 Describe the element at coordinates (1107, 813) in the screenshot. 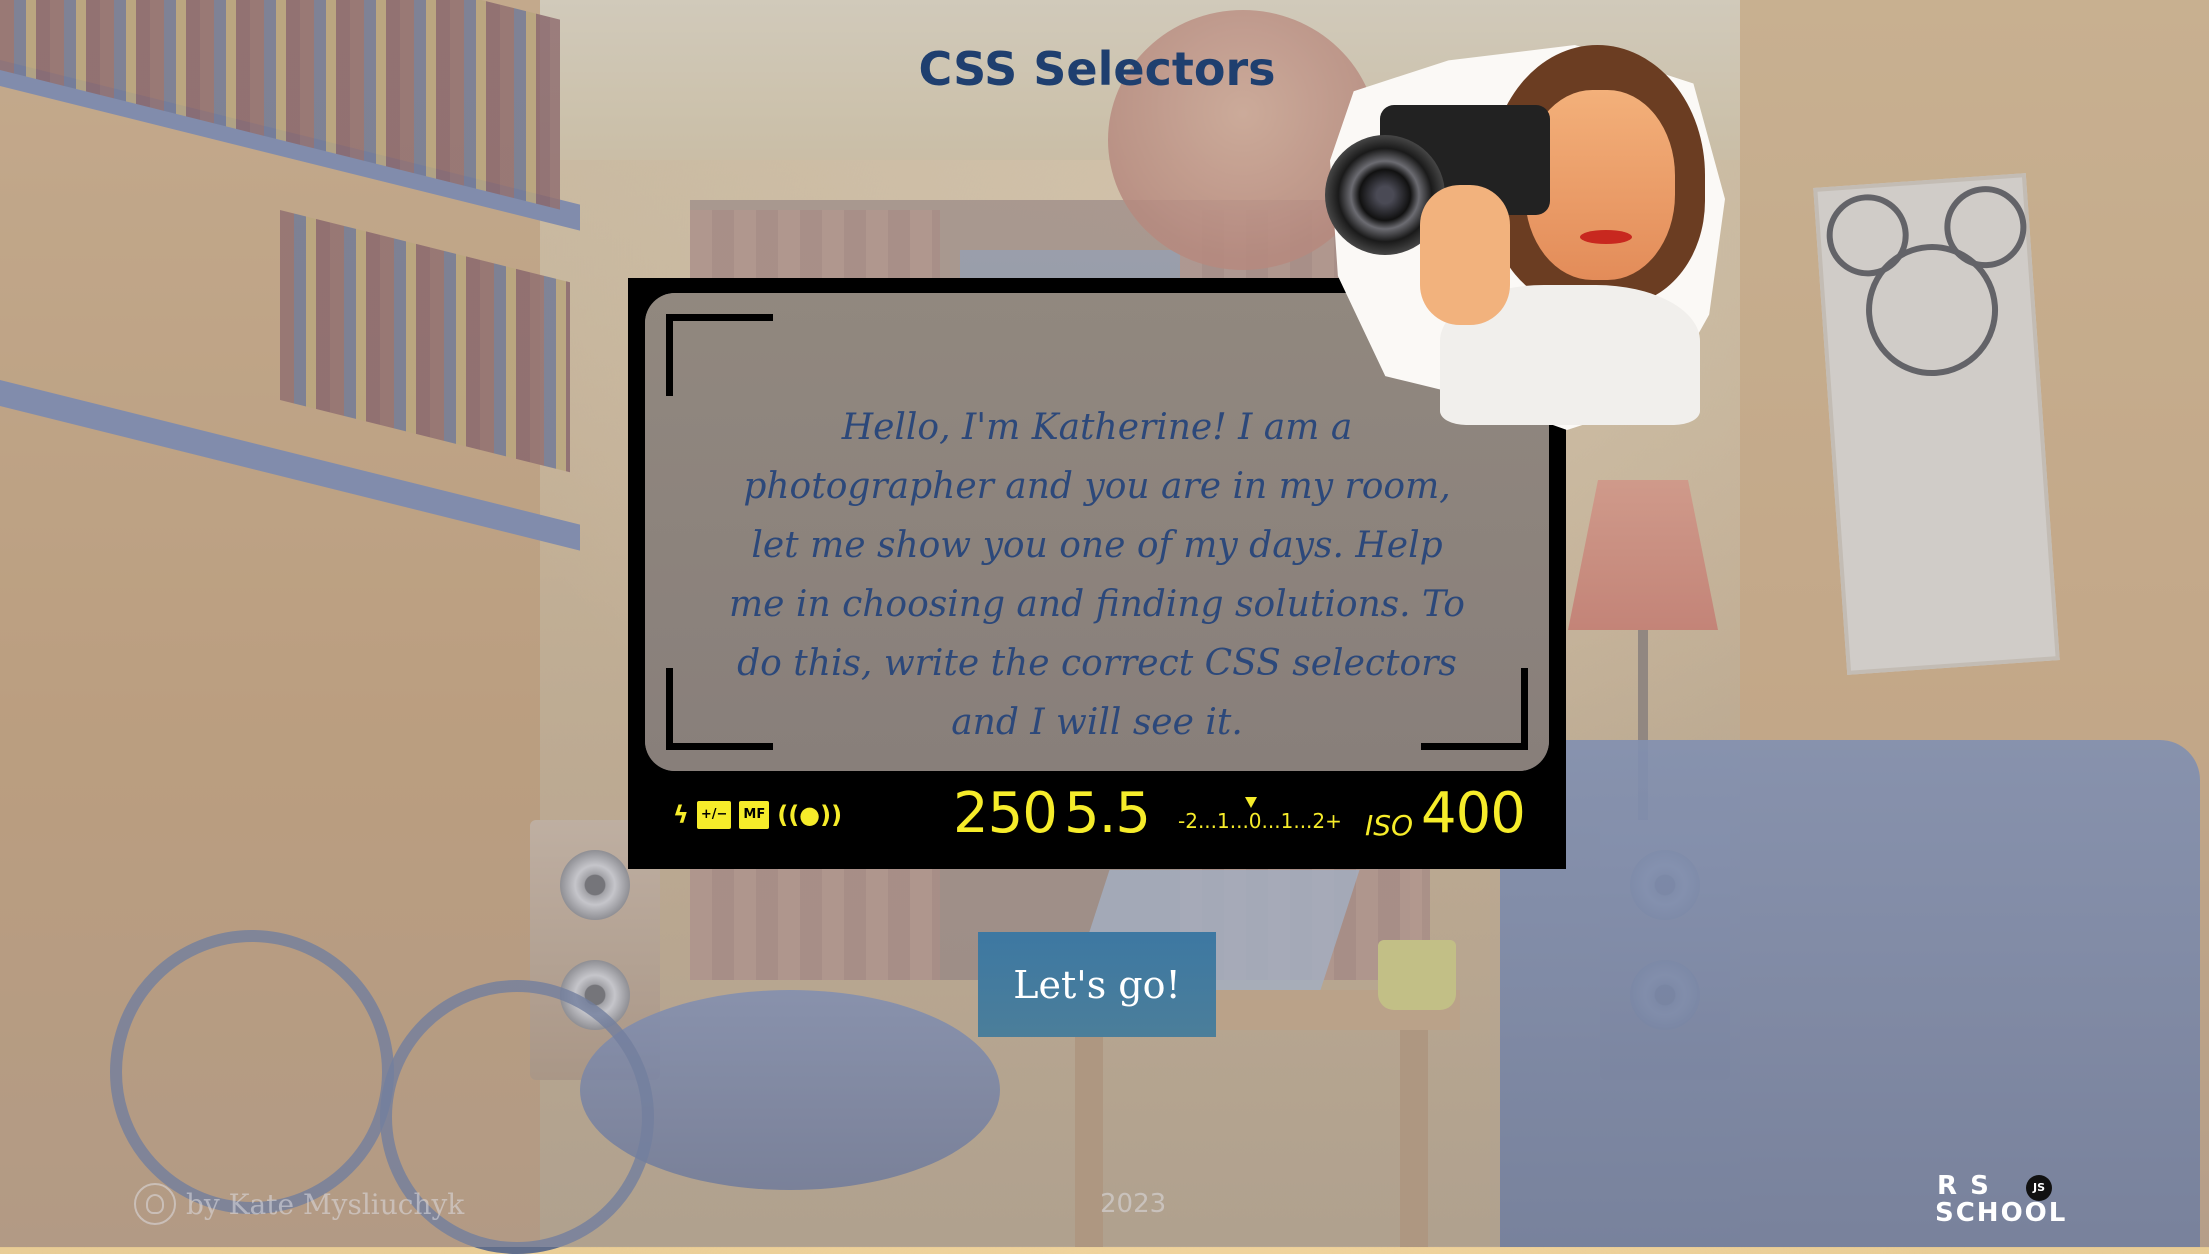

I see `aperture-value: 5.5` at that location.